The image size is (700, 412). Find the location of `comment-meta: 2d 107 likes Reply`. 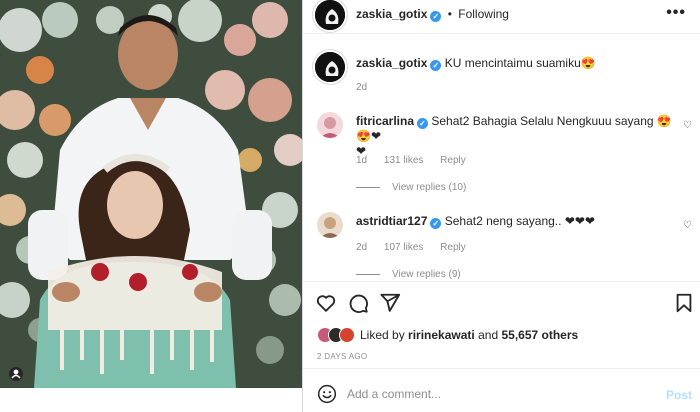

comment-meta: 2d 107 likes Reply is located at coordinates (418, 247).